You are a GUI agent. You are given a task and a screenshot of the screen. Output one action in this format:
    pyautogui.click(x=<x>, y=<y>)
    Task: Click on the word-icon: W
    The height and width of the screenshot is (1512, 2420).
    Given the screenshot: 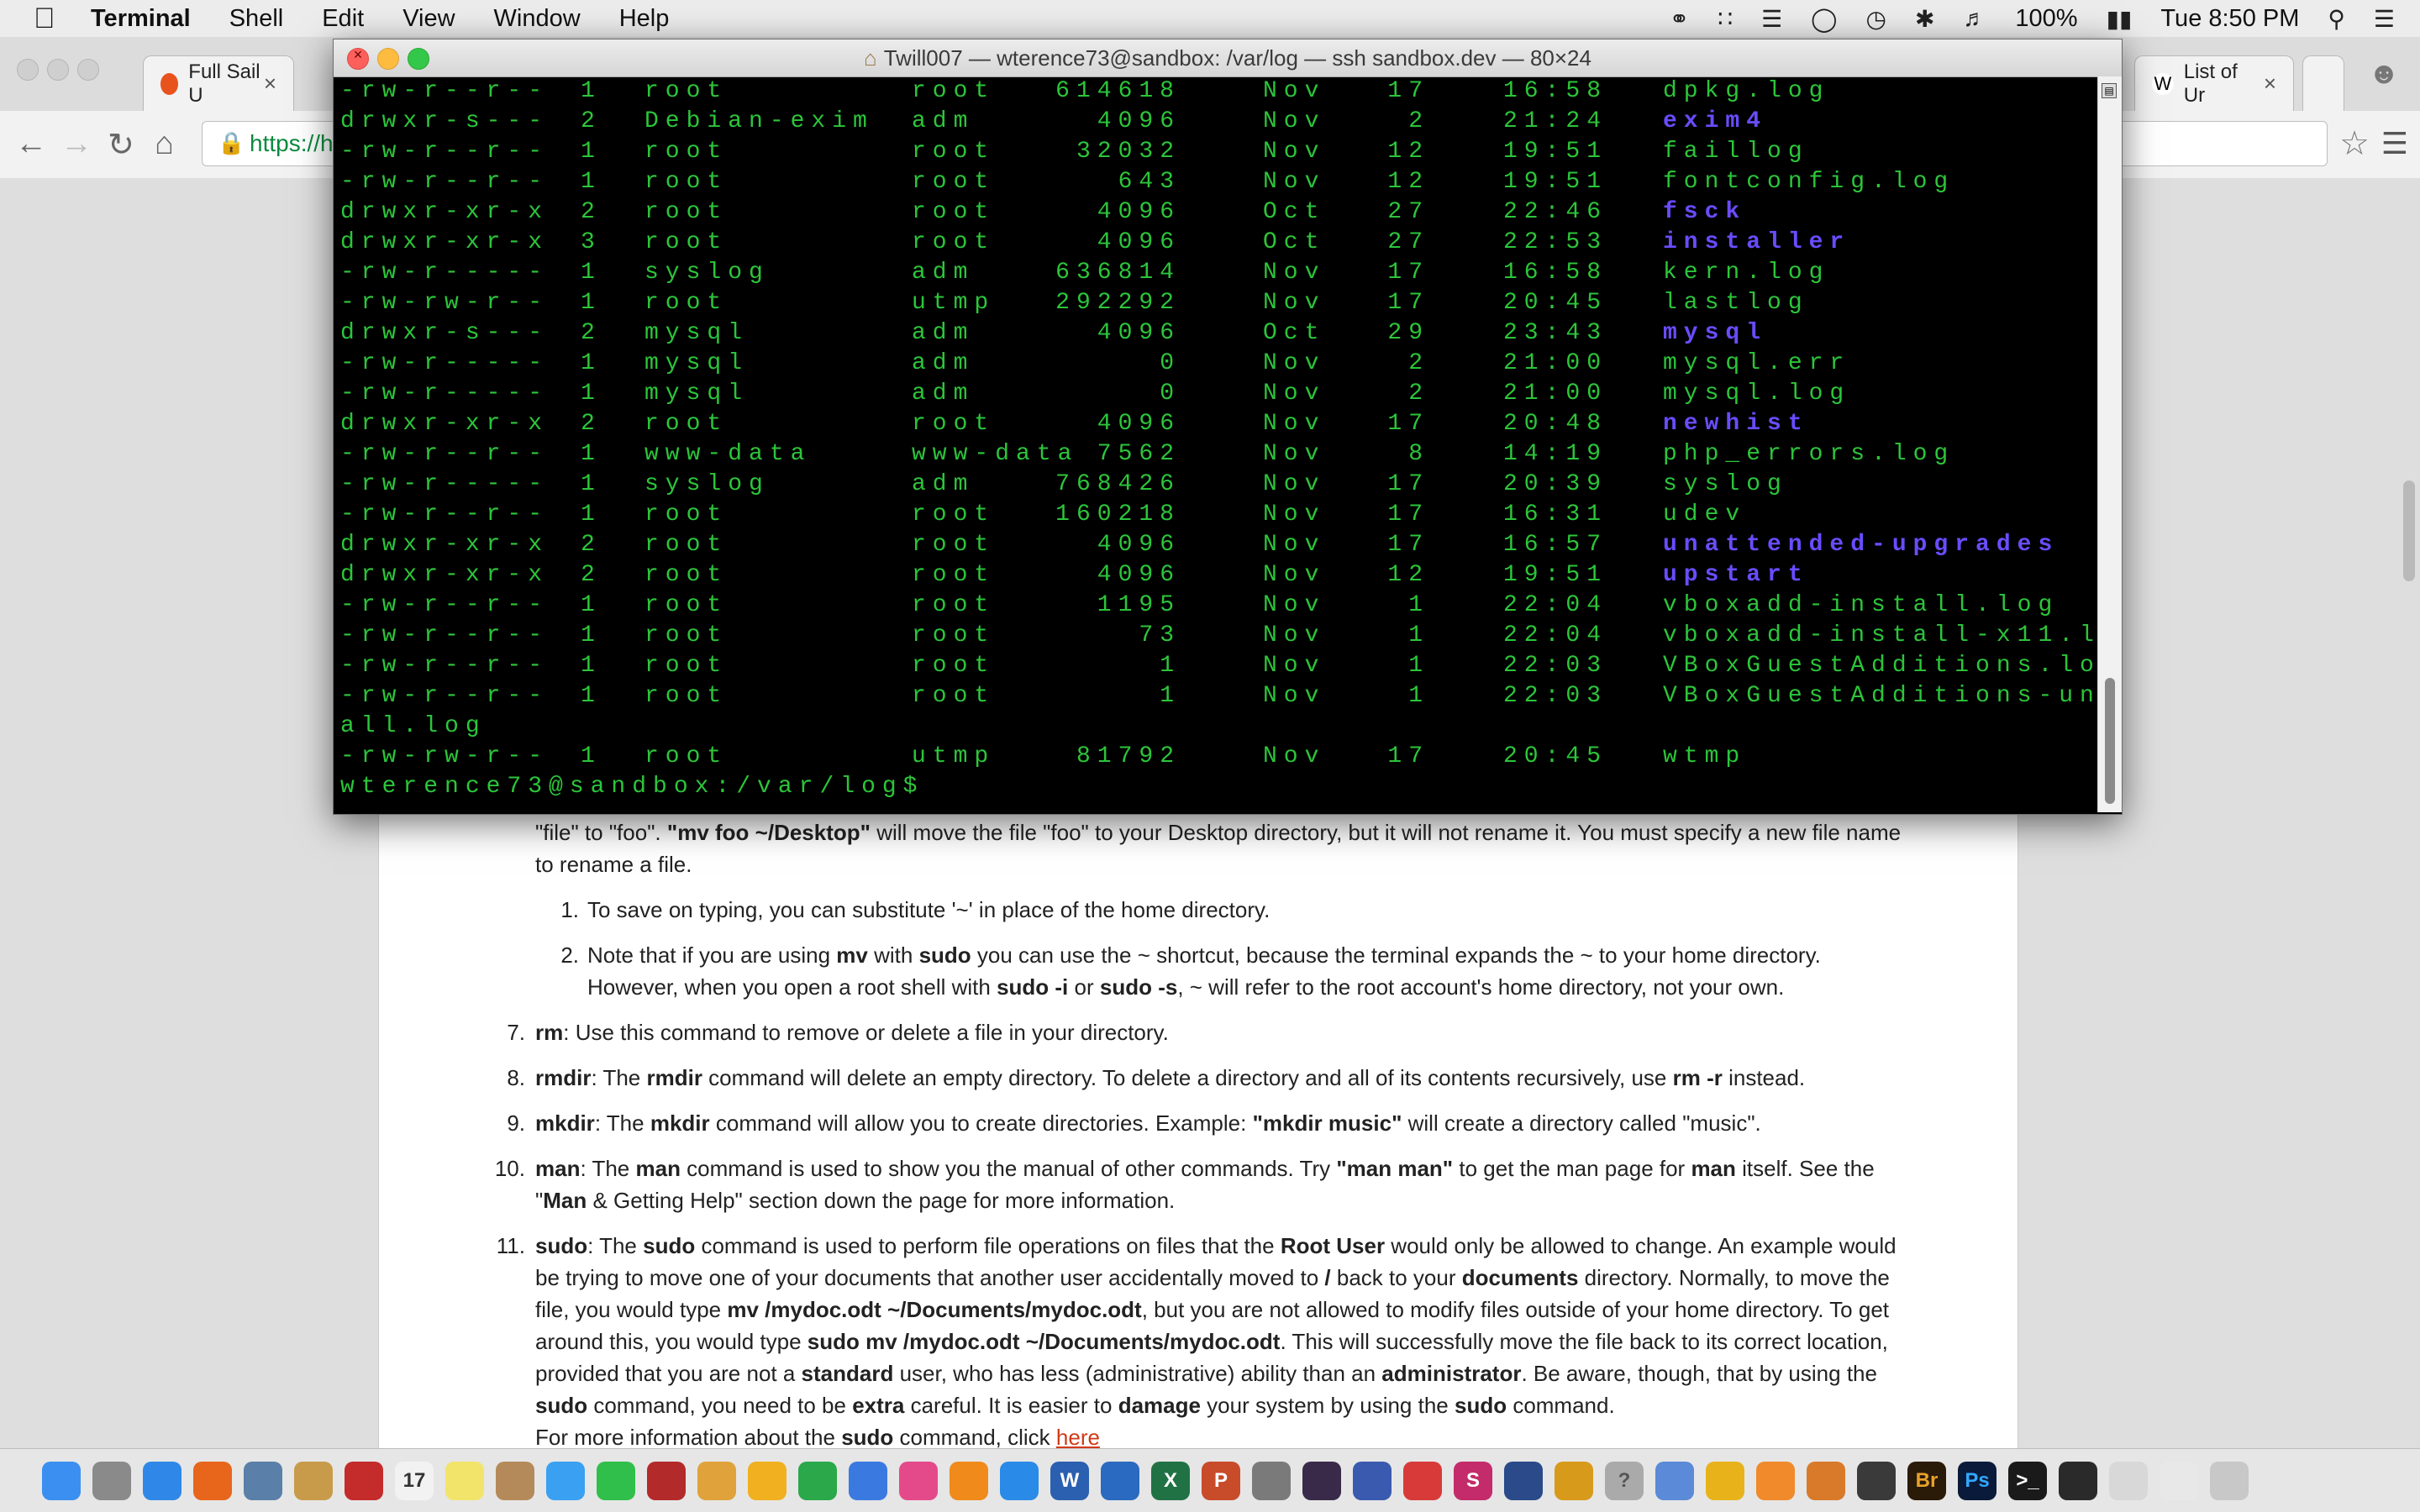 What is the action you would take?
    pyautogui.click(x=1070, y=1480)
    